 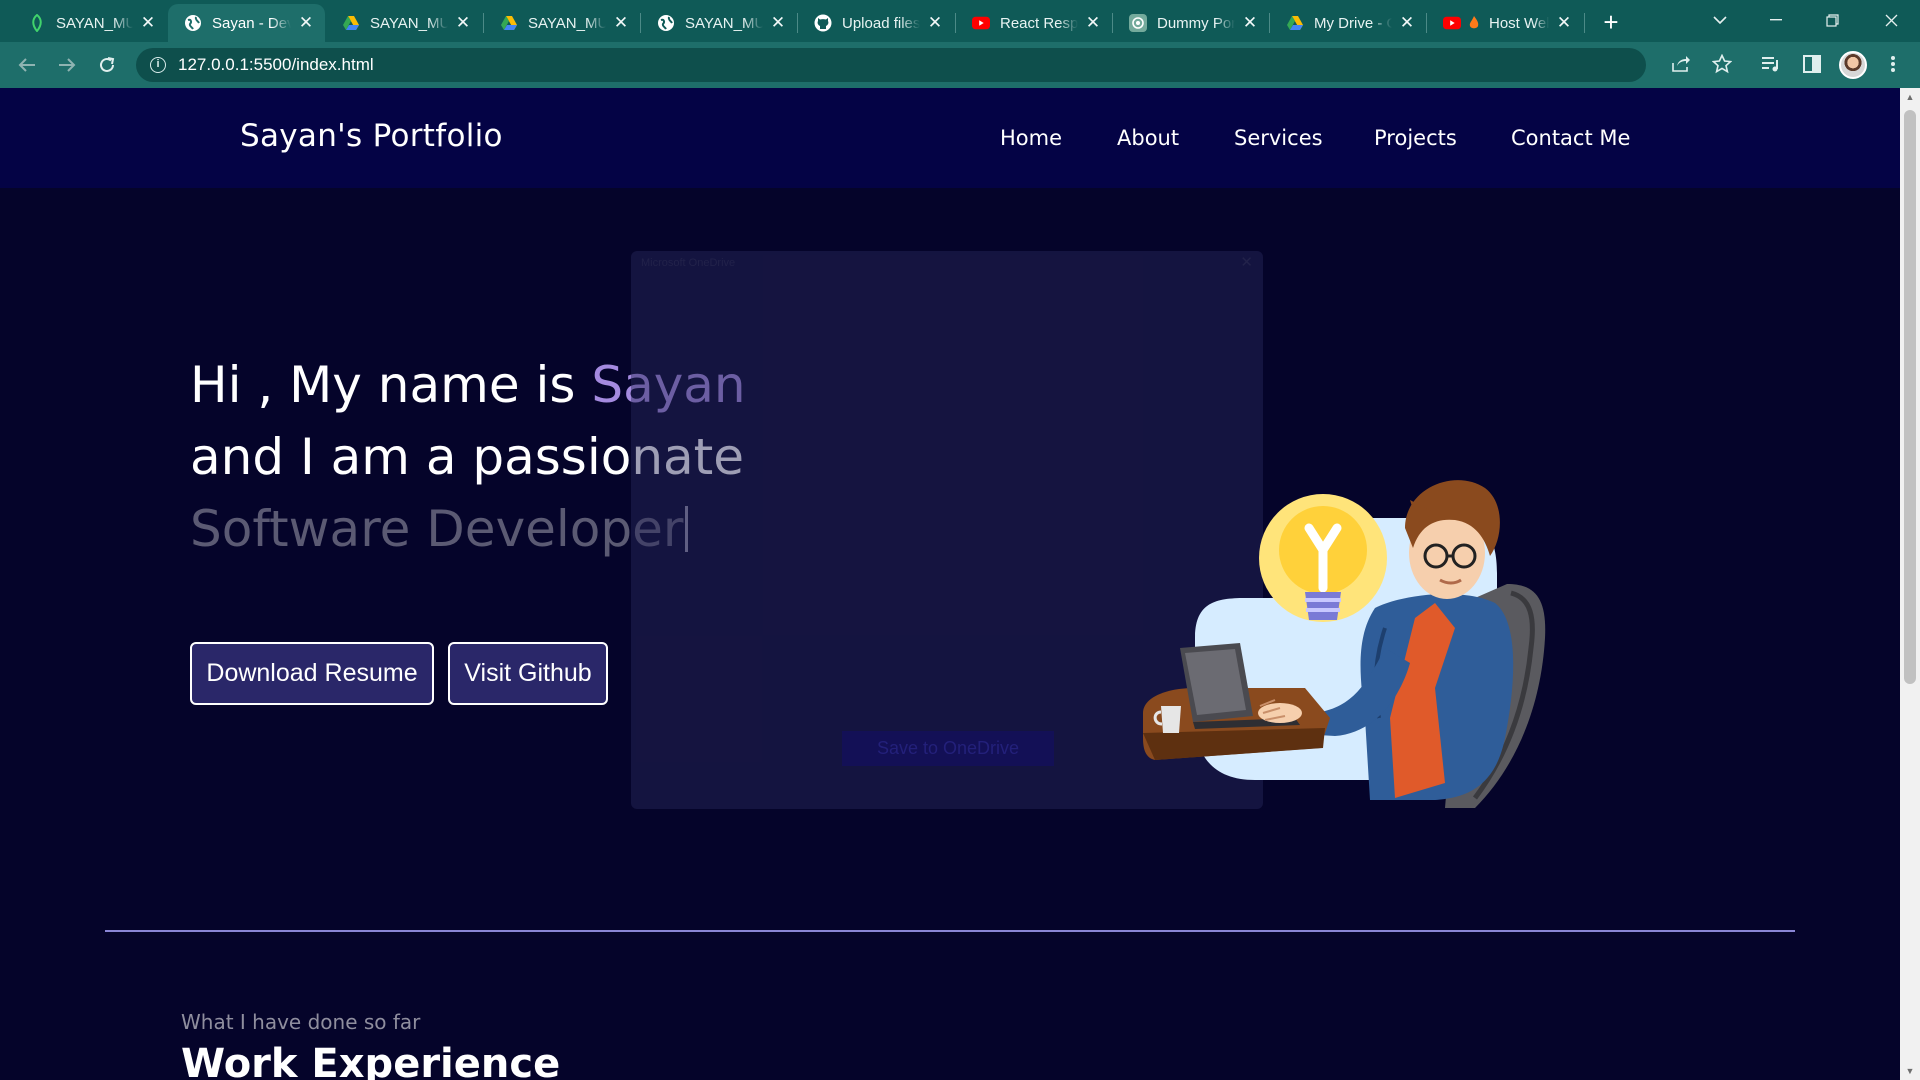 I want to click on visit-github-button: Visit Github, so click(x=528, y=673).